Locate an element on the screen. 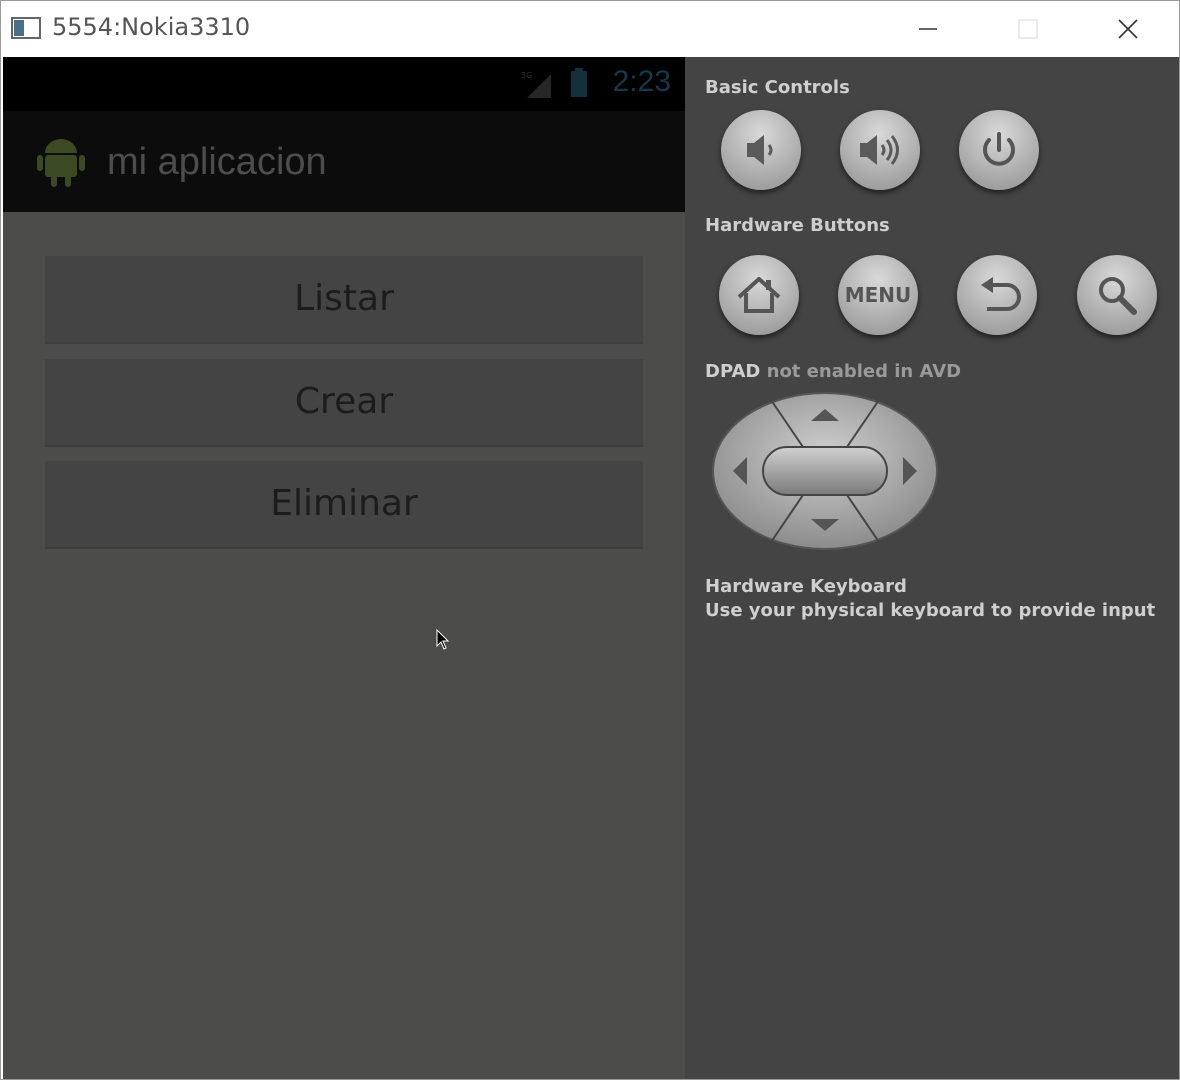  power-button is located at coordinates (999, 150).